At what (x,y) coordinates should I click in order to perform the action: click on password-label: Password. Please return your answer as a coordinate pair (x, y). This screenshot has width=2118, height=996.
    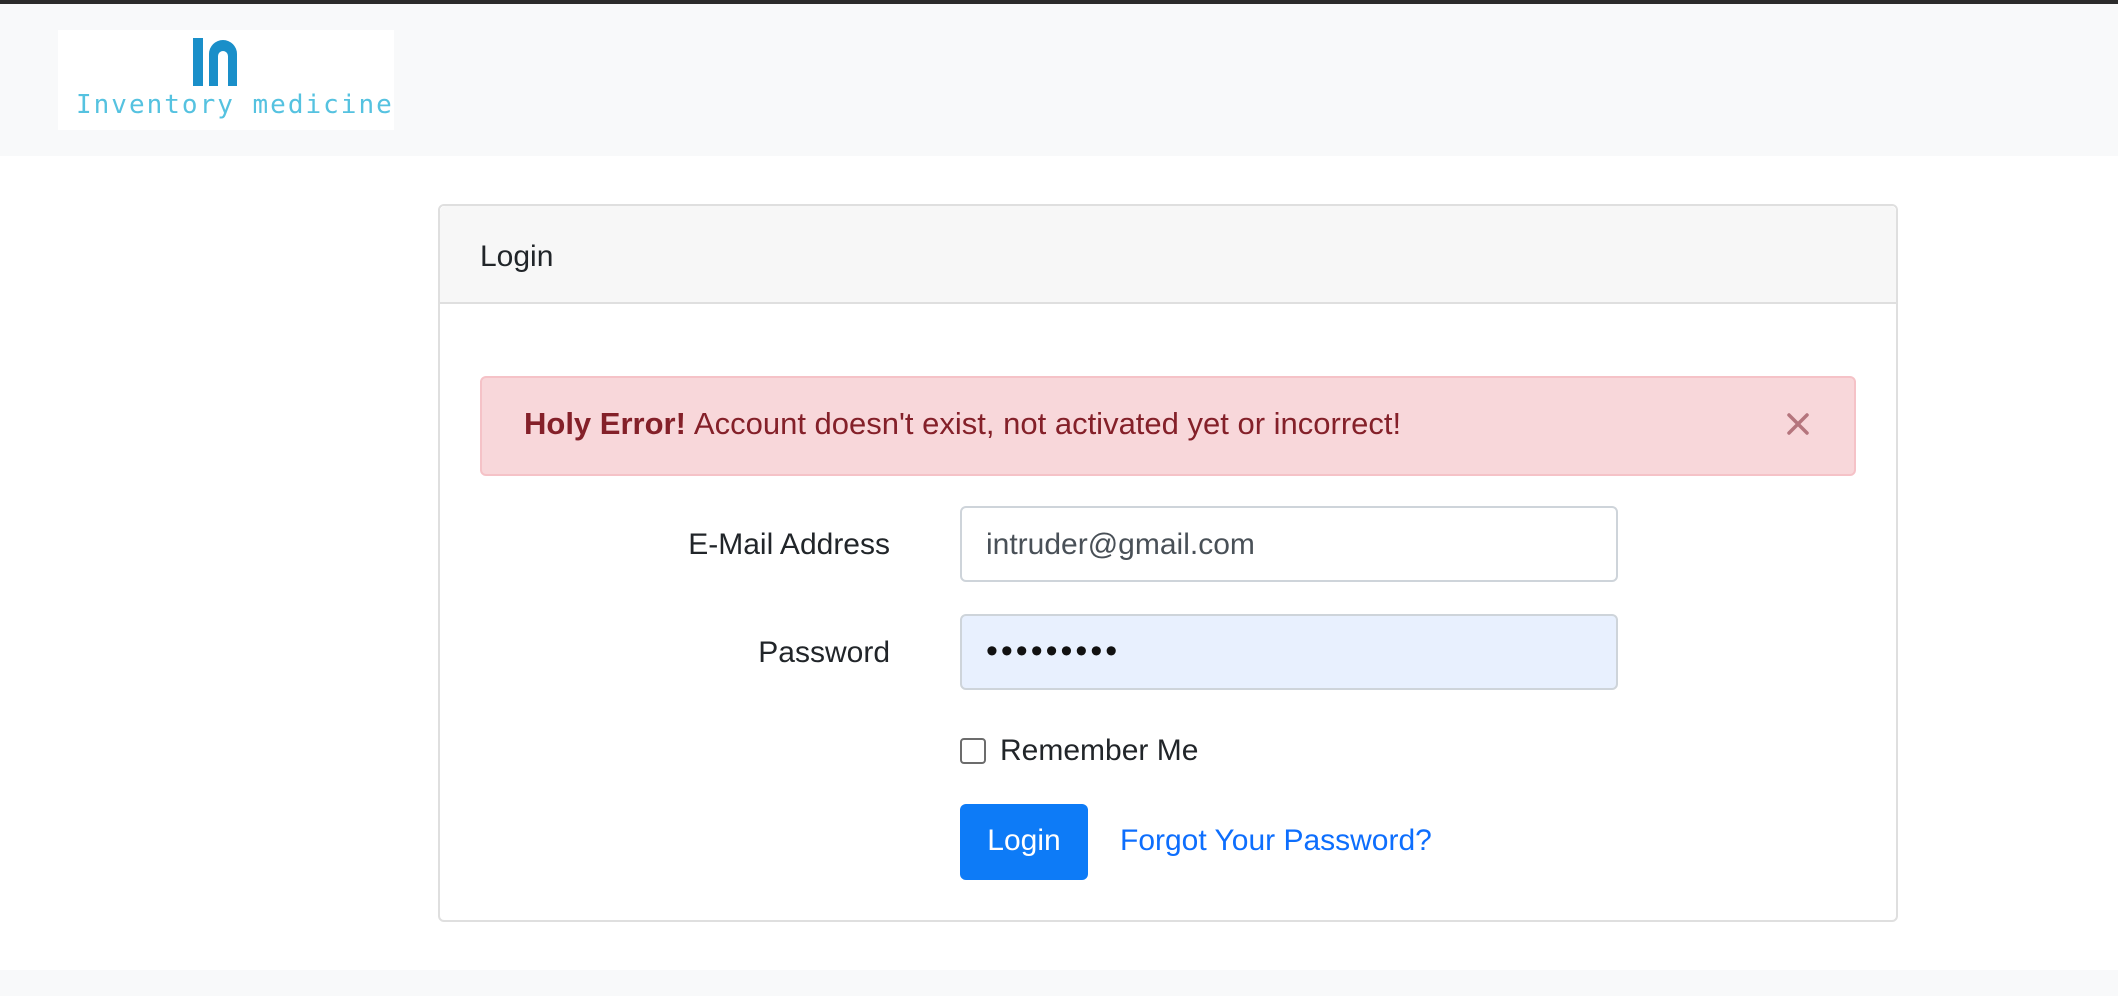
    Looking at the image, I should click on (824, 652).